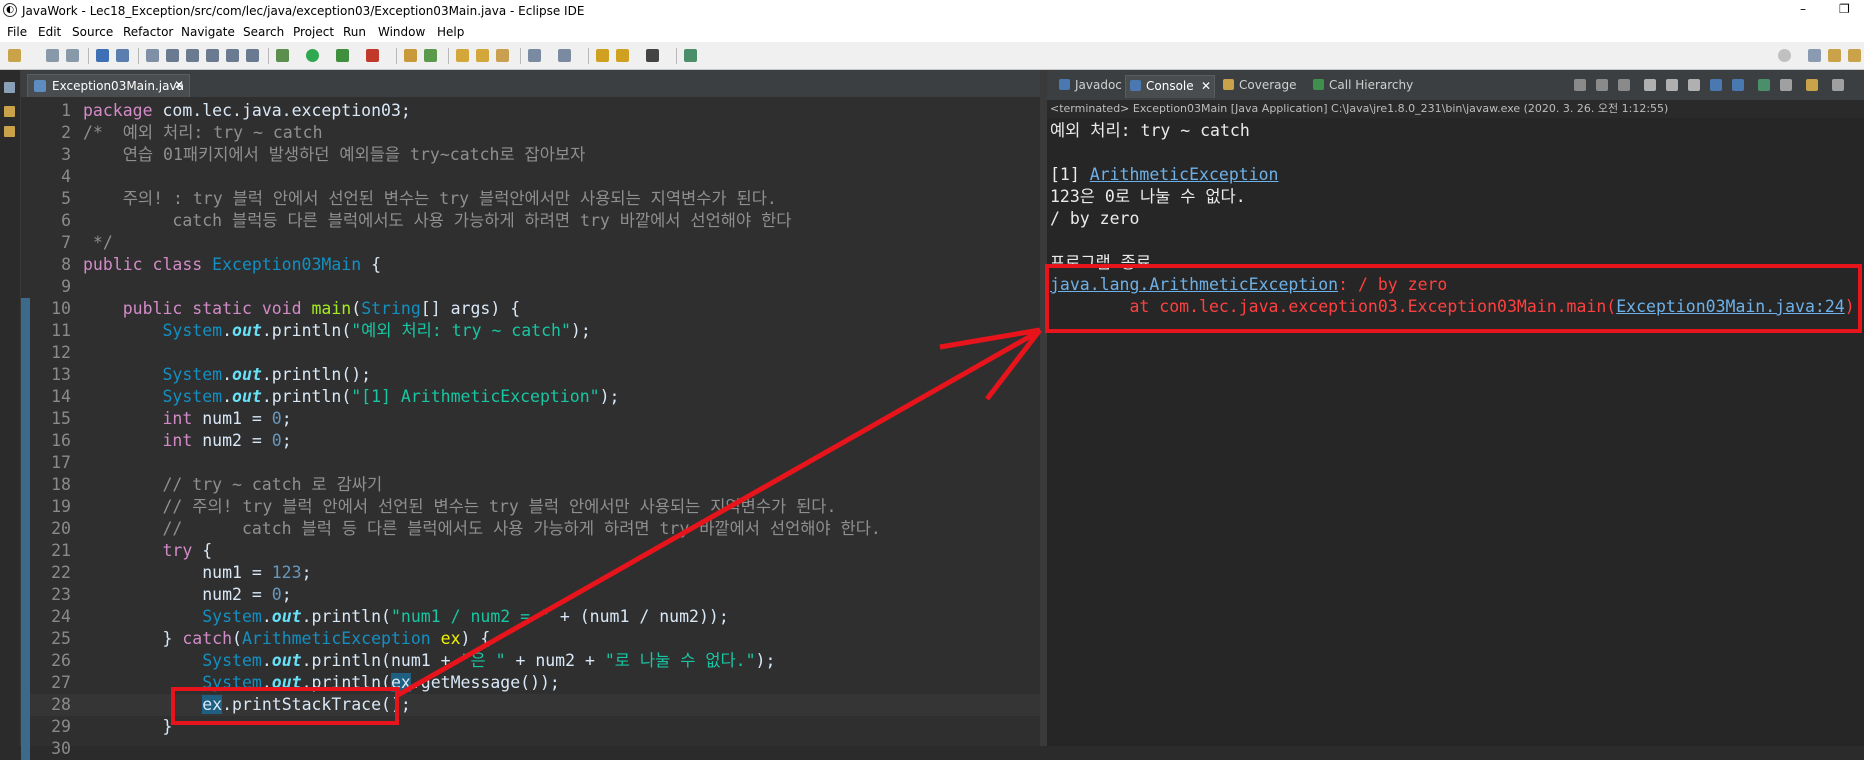 The image size is (1864, 760). What do you see at coordinates (1738, 85) in the screenshot?
I see `show-on-error-icon` at bounding box center [1738, 85].